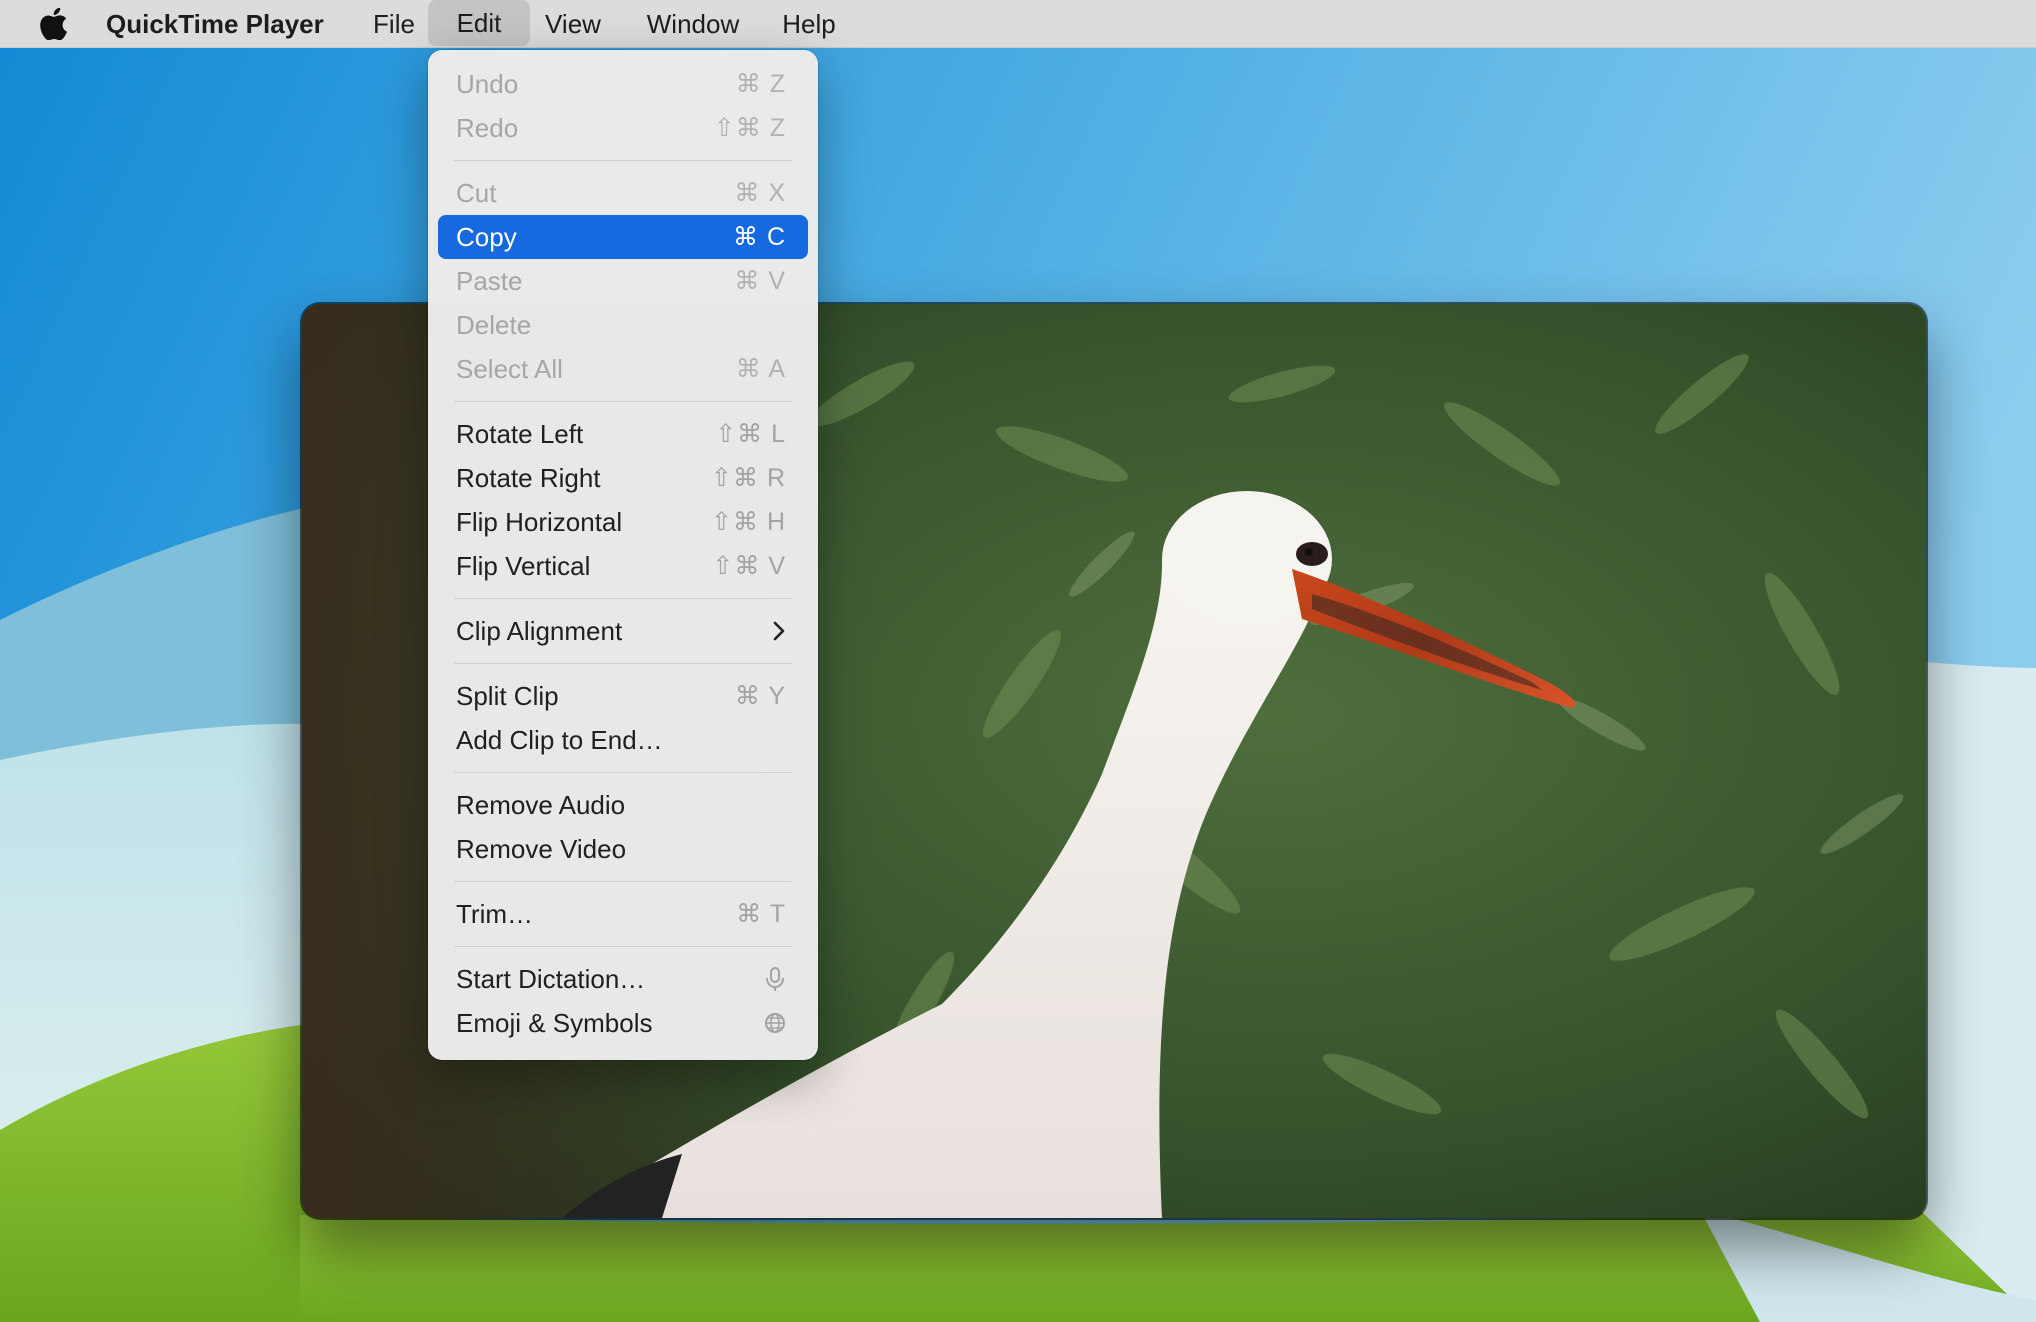  What do you see at coordinates (623, 325) in the screenshot?
I see `menu-item-delete: Delete` at bounding box center [623, 325].